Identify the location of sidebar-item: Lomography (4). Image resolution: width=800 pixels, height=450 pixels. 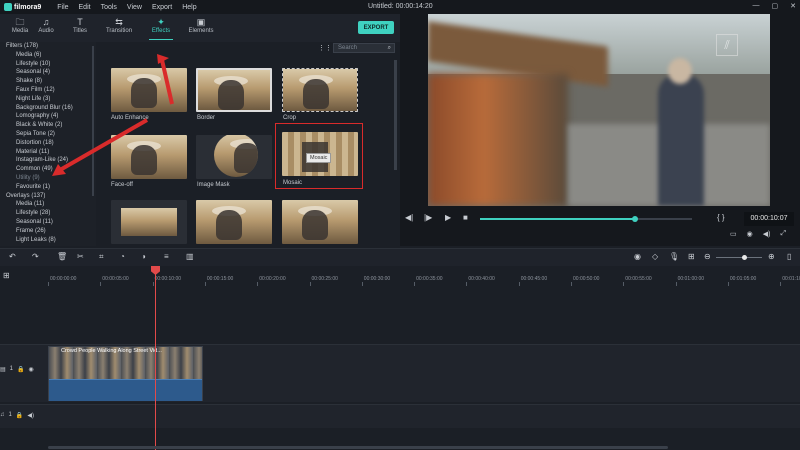
(48, 116).